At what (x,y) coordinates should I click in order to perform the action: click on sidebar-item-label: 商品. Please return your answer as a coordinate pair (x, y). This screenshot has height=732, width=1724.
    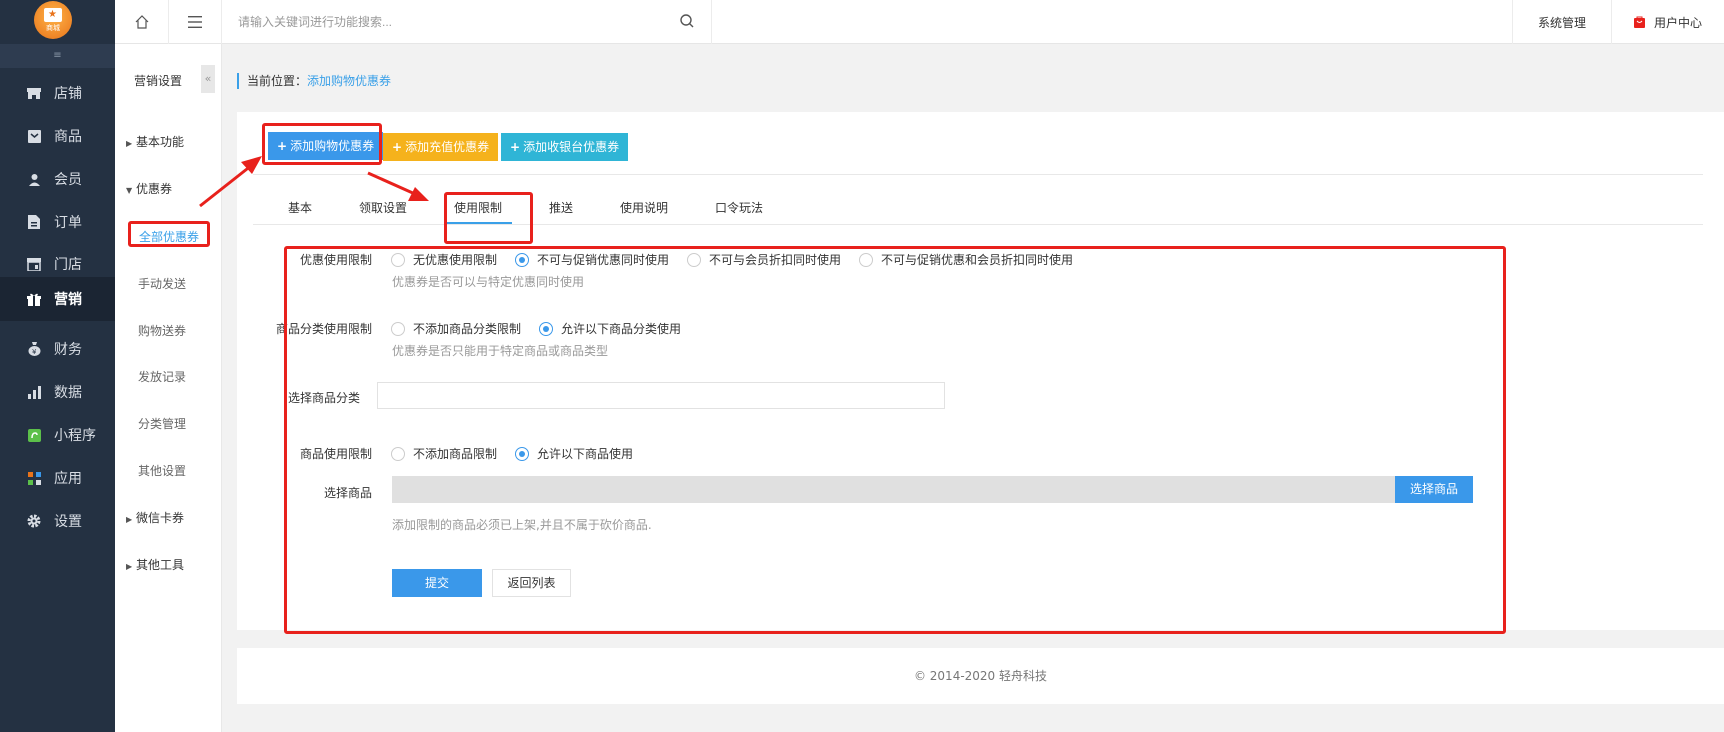
    Looking at the image, I should click on (68, 137).